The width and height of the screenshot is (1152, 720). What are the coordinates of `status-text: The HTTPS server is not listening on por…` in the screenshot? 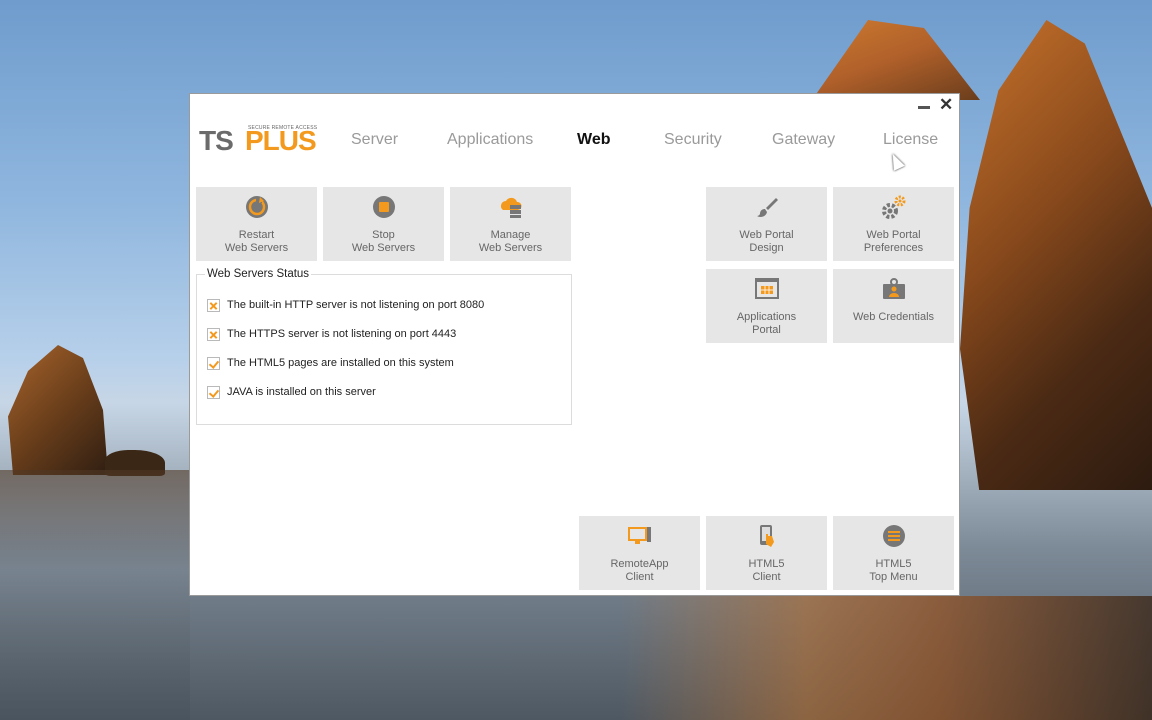 It's located at (342, 334).